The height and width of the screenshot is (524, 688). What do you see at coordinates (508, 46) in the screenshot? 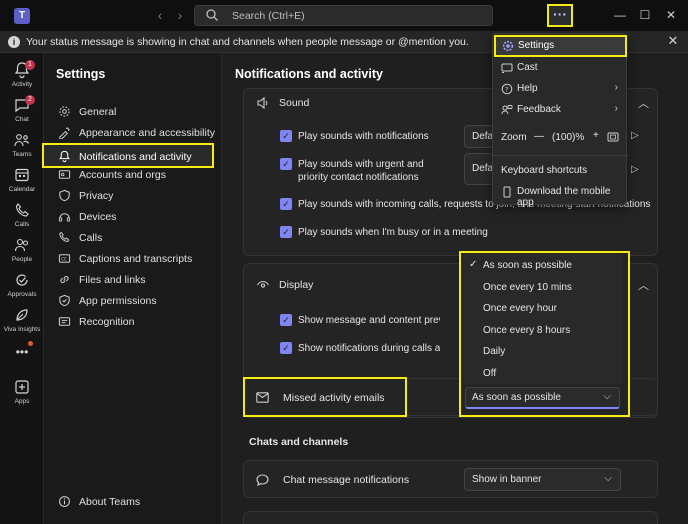
I see `gear-icon` at bounding box center [508, 46].